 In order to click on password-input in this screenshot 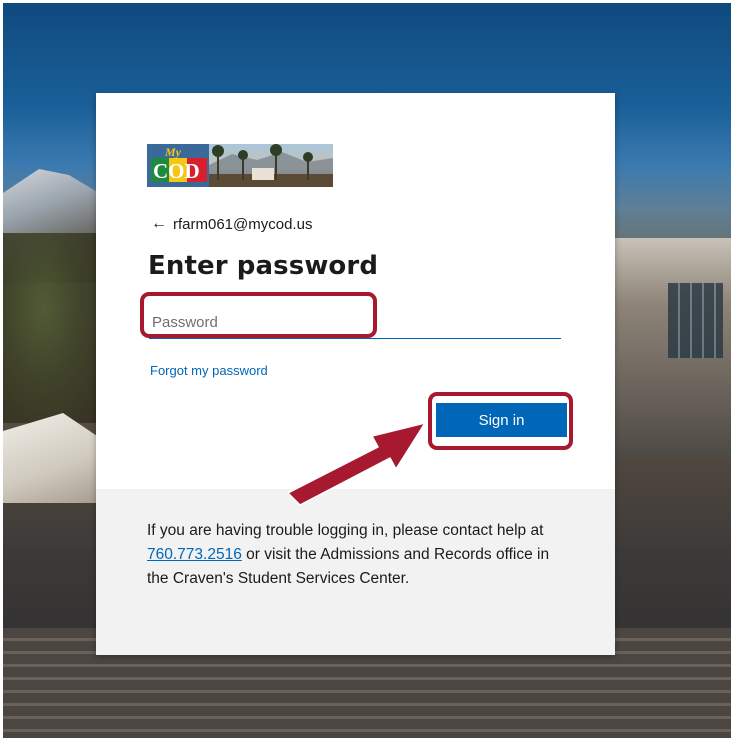, I will do `click(355, 322)`.